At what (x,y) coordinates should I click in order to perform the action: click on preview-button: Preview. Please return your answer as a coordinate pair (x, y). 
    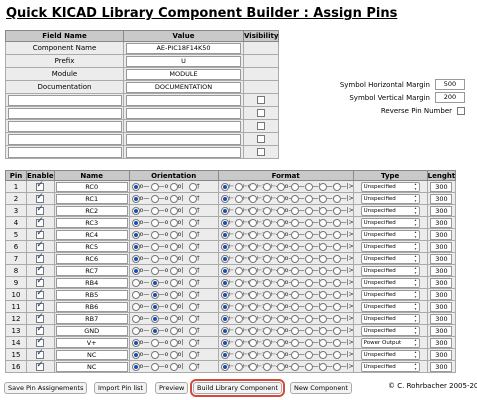
    Looking at the image, I should click on (172, 388).